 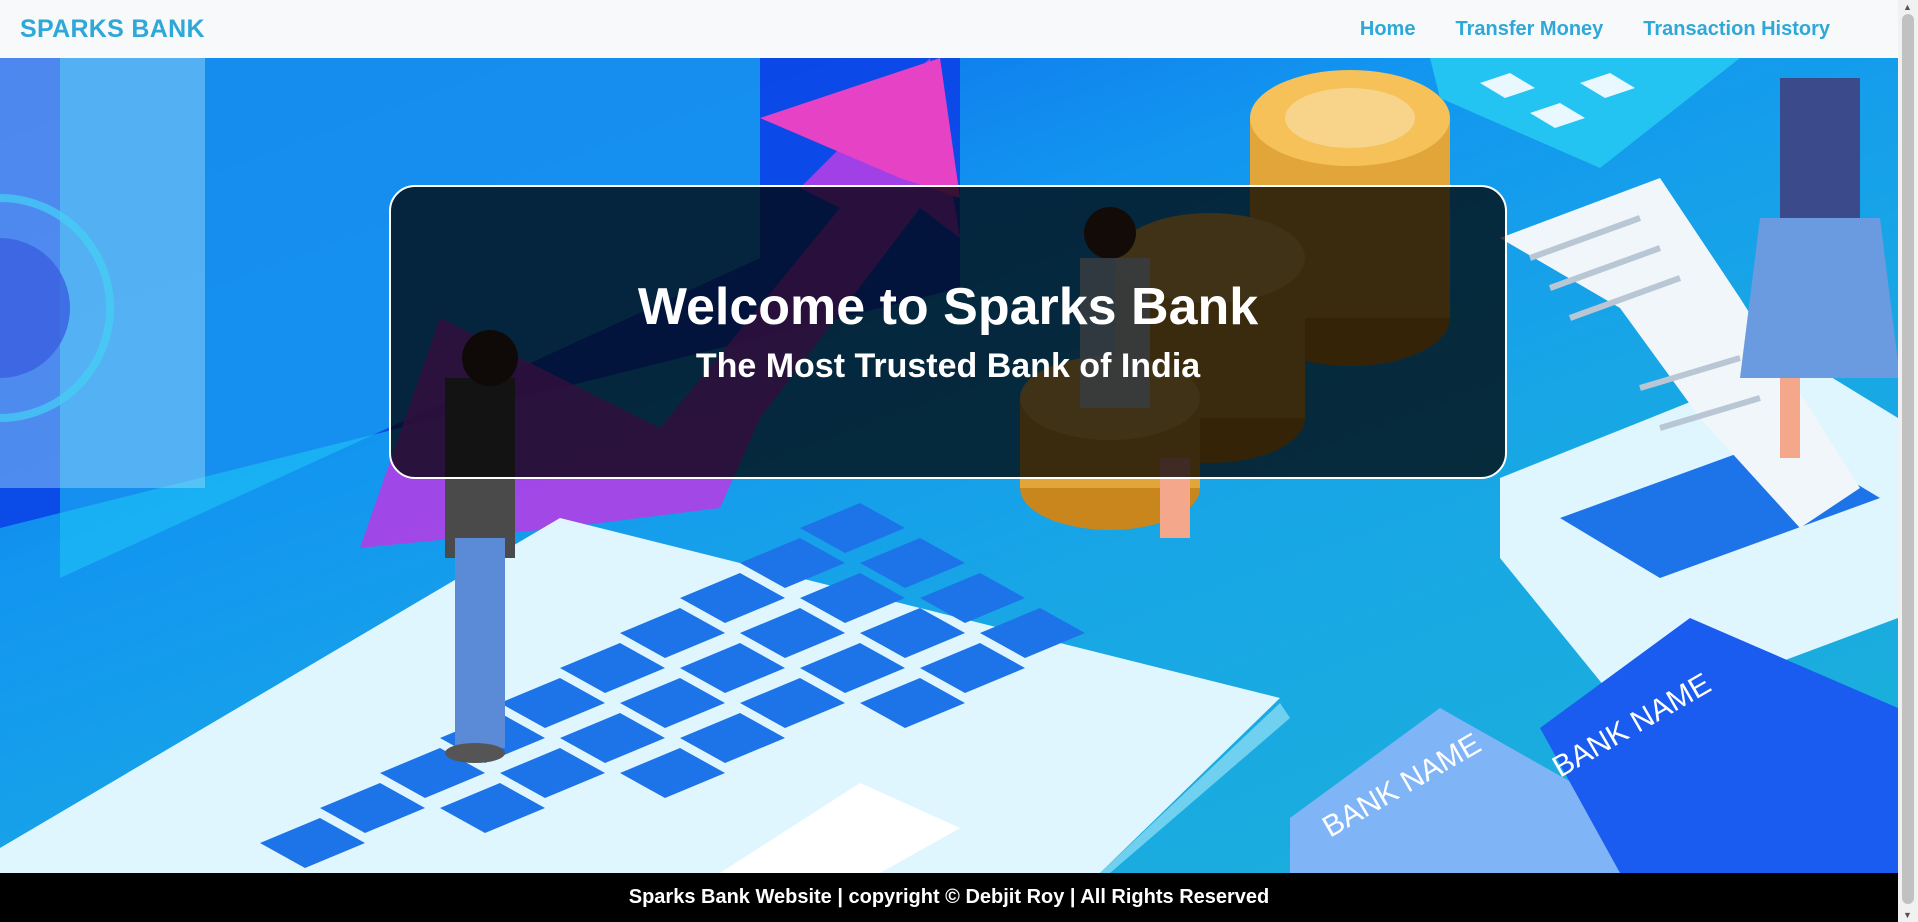 I want to click on nav-transfer-money-link: Transfer Money, so click(x=1529, y=29).